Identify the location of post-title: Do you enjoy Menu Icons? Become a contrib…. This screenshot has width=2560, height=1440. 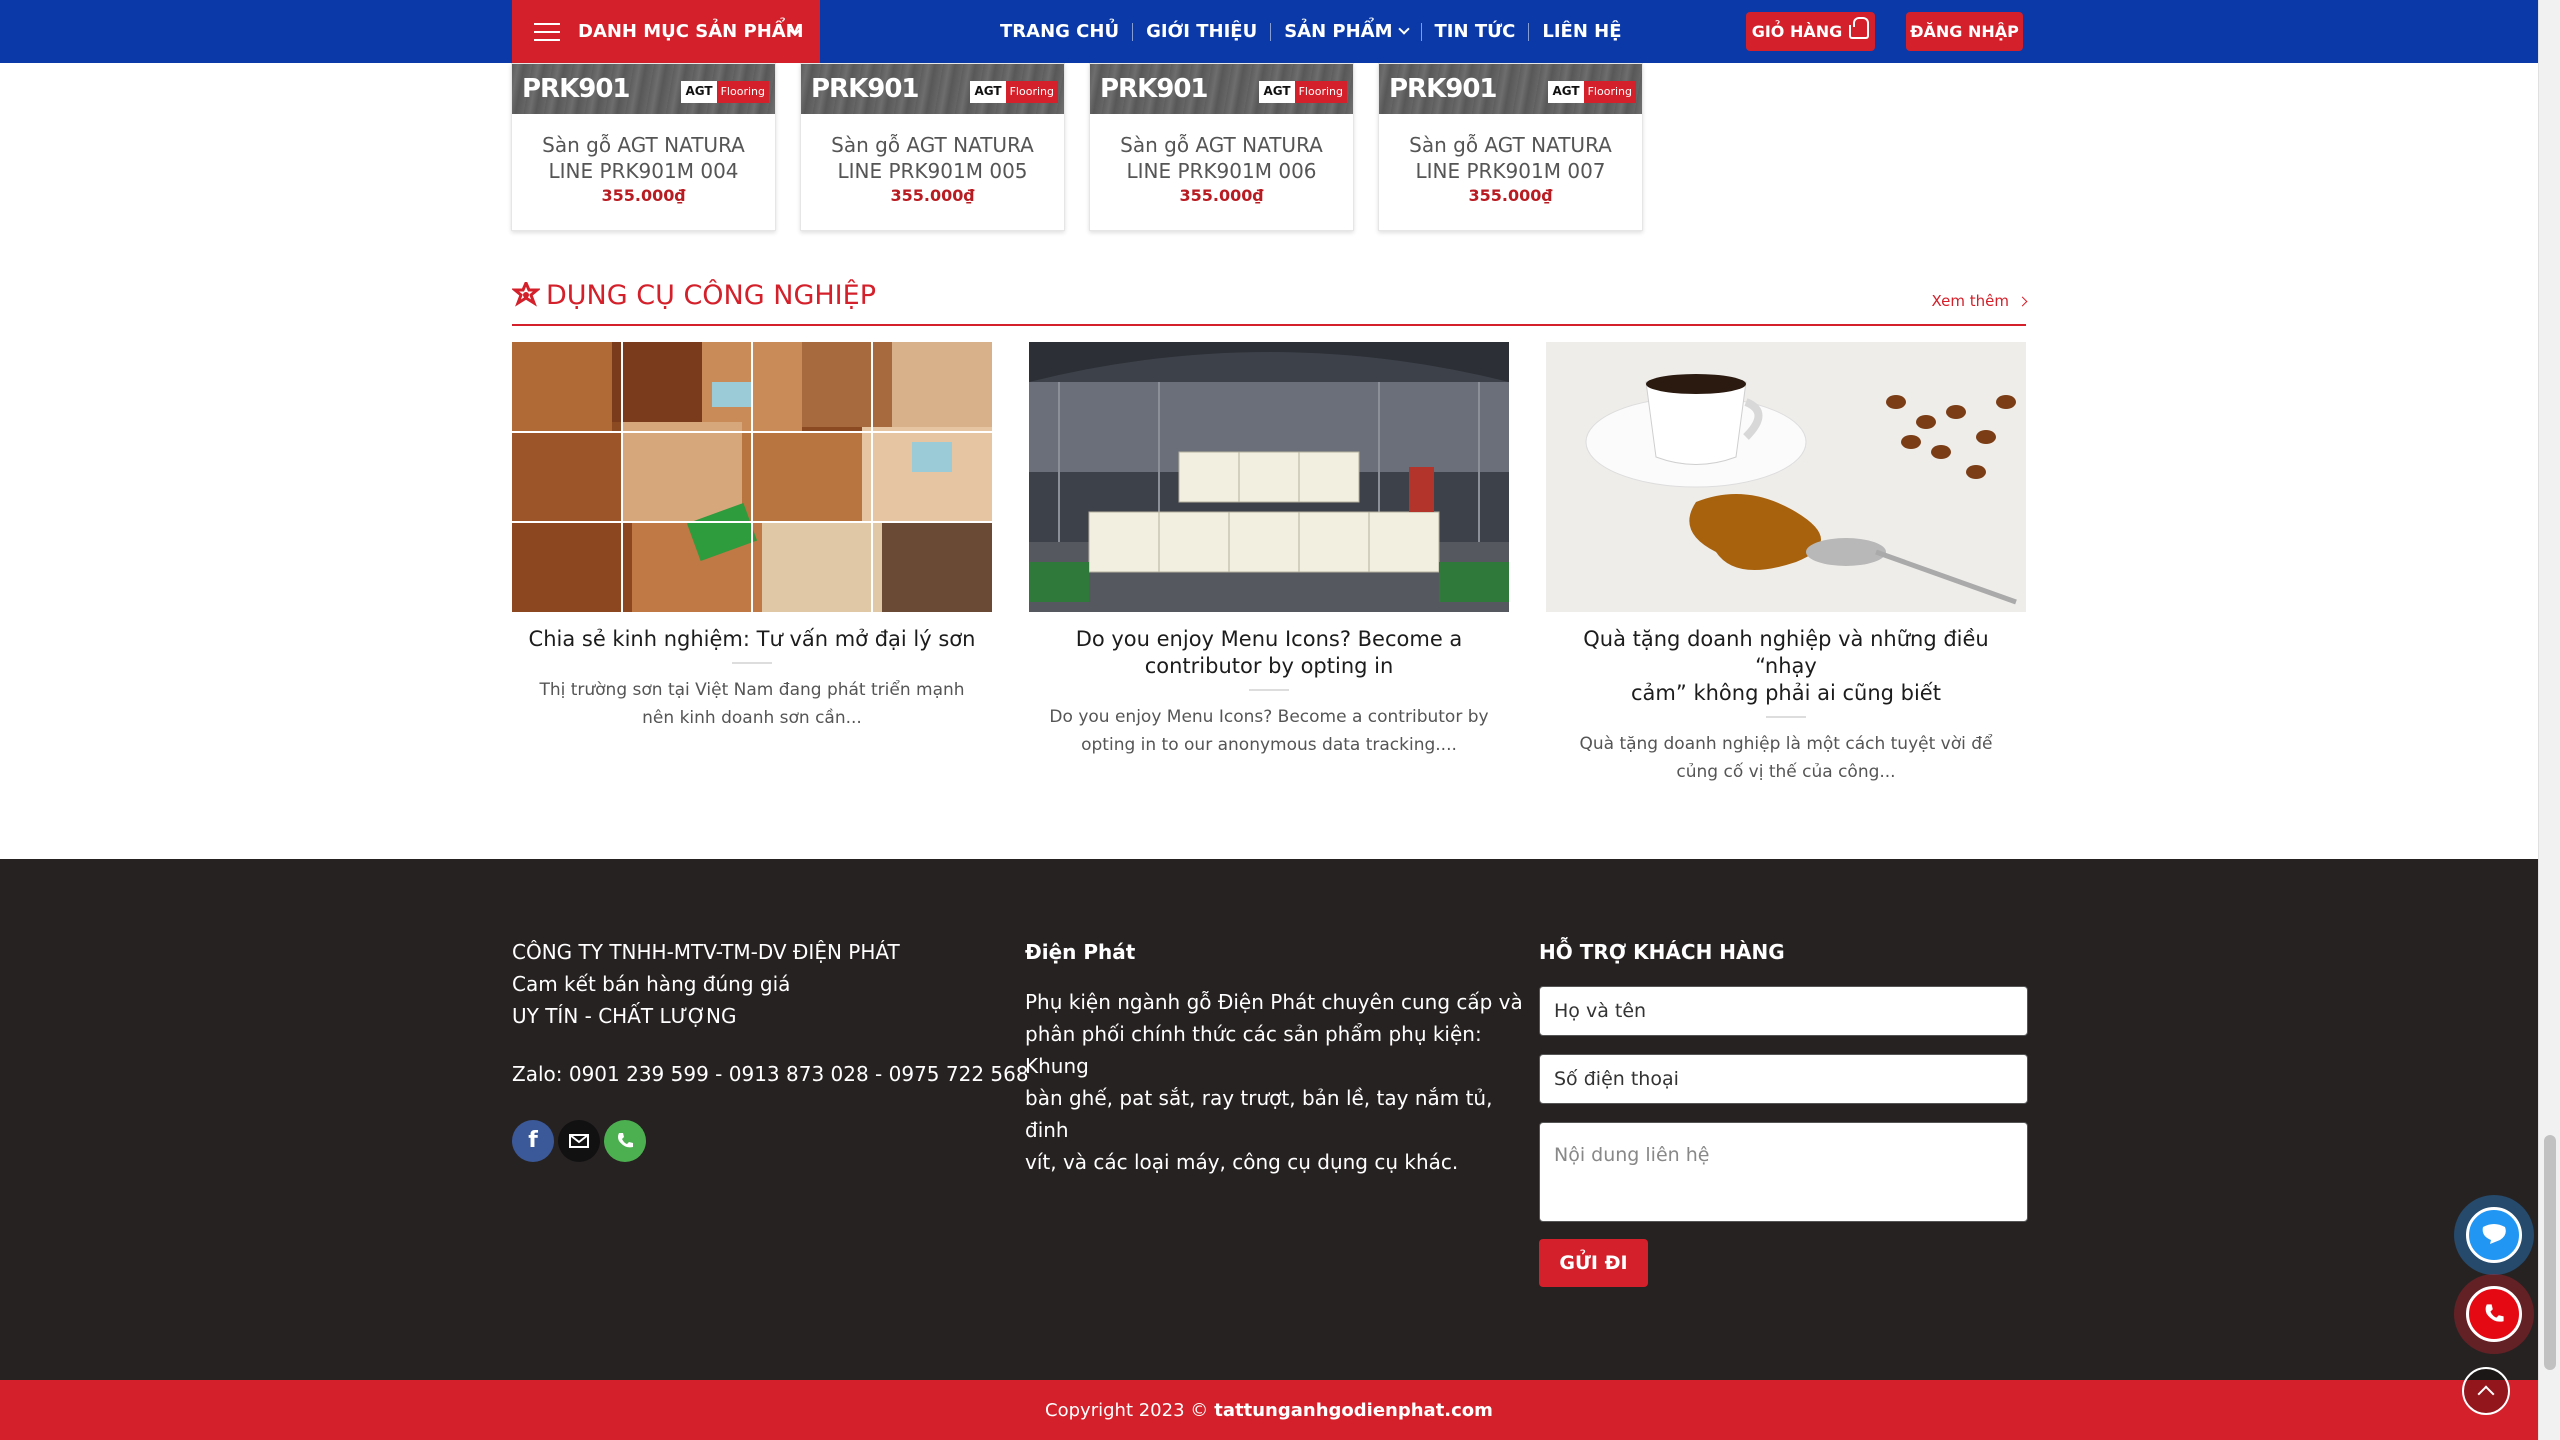
(1269, 653).